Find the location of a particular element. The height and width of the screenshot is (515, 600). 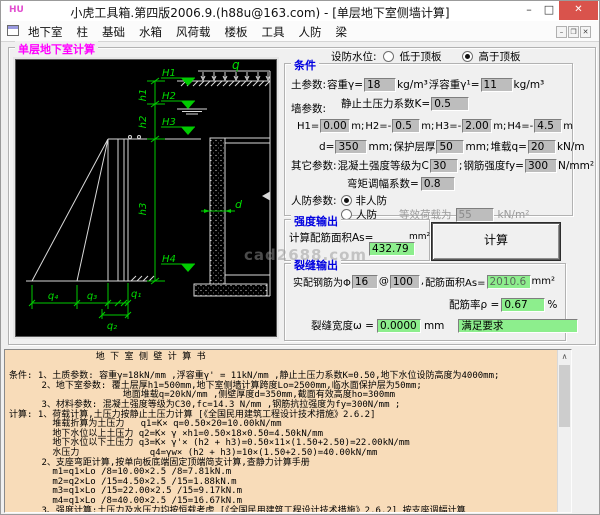

buoyant-field: 11 is located at coordinates (496, 84).